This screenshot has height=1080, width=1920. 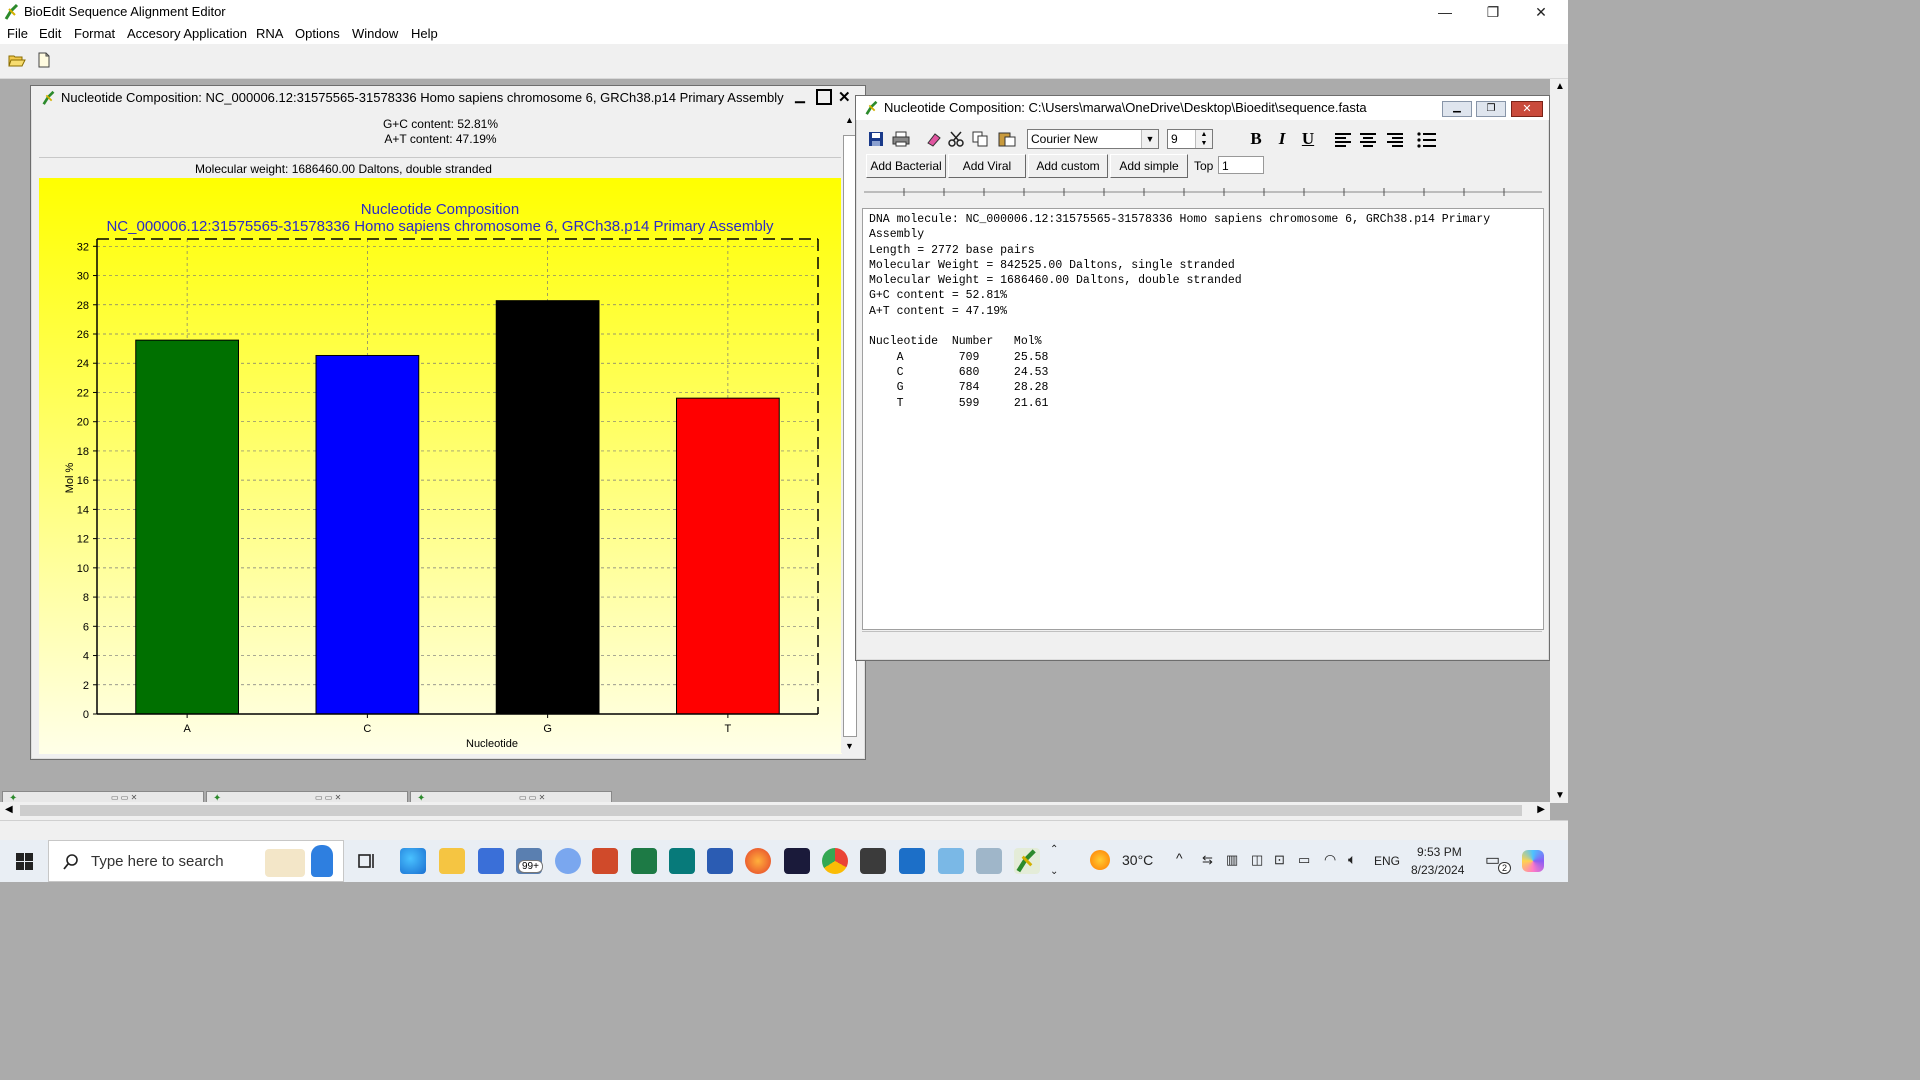 I want to click on top-input: 1, so click(x=1241, y=165).